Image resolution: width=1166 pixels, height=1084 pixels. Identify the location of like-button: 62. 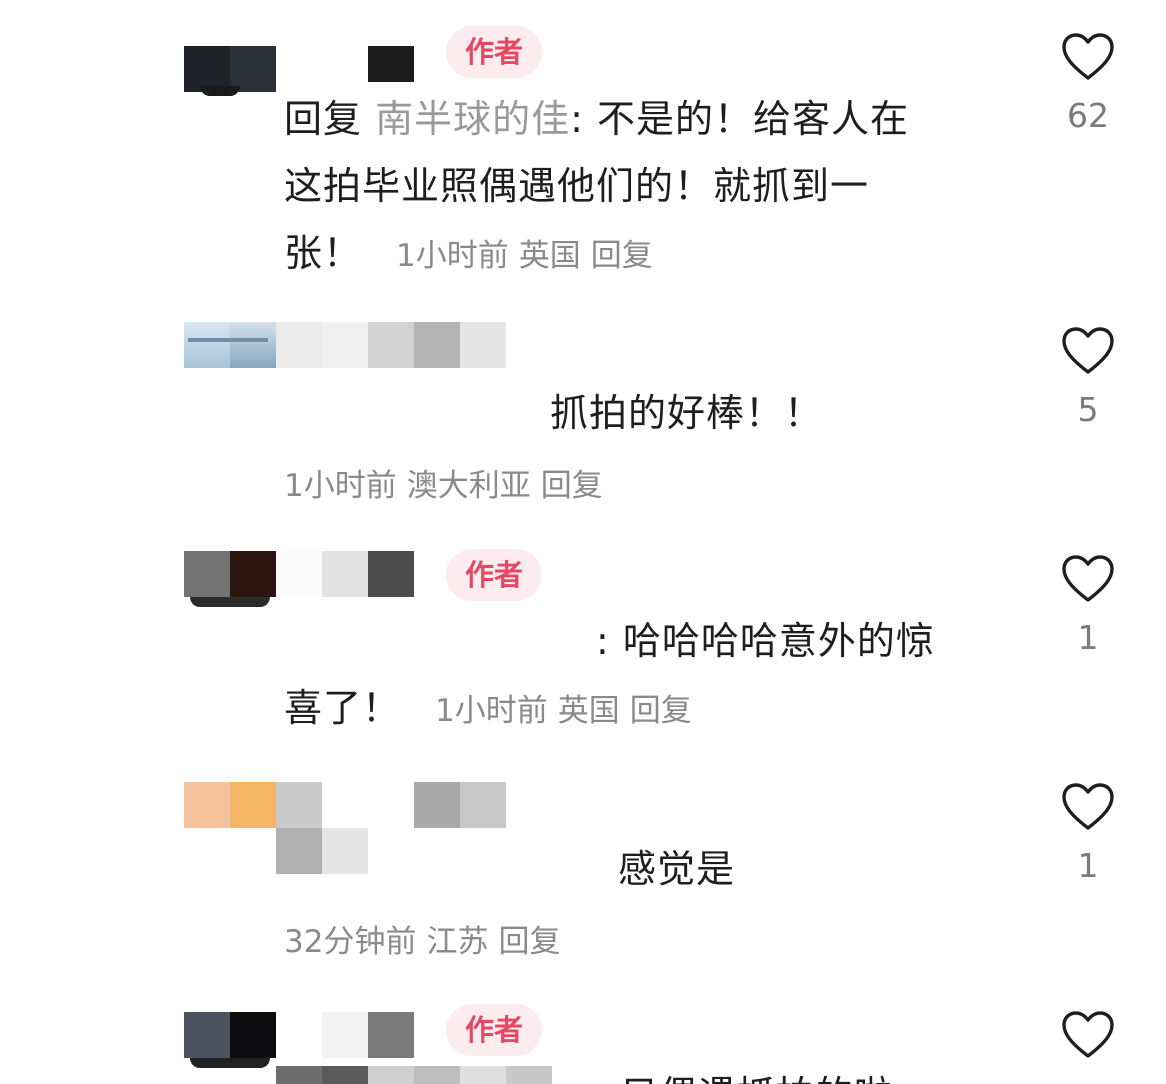
(1088, 84).